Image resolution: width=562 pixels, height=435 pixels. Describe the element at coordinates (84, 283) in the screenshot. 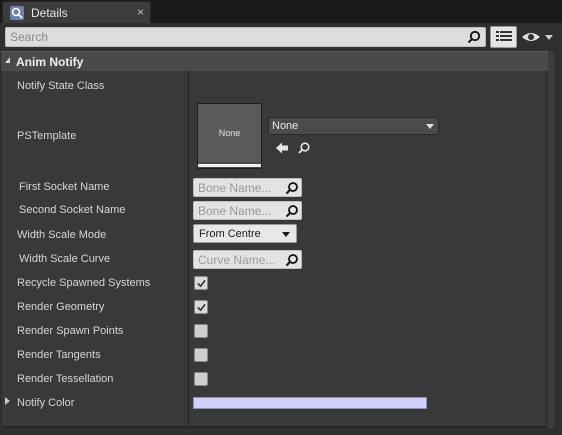

I see `label-recycle-spawned-systems: Recycle Spawned Systems` at that location.